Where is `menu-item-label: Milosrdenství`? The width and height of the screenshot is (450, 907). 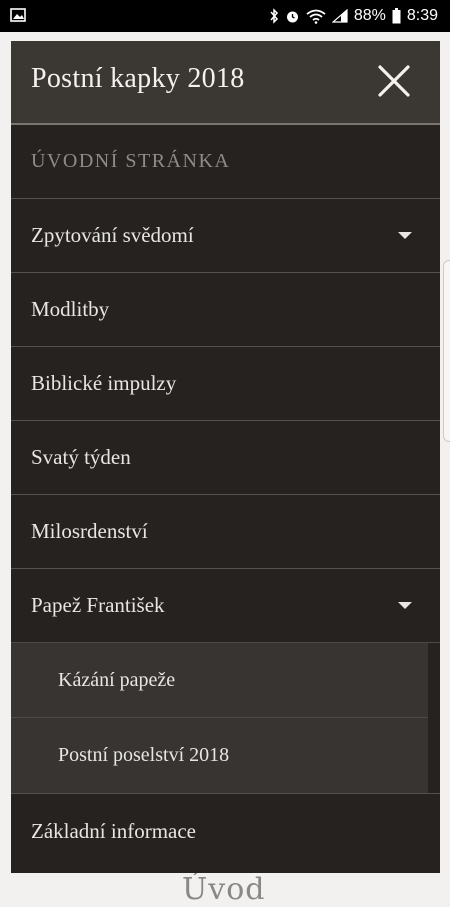
menu-item-label: Milosrdenství is located at coordinates (89, 531).